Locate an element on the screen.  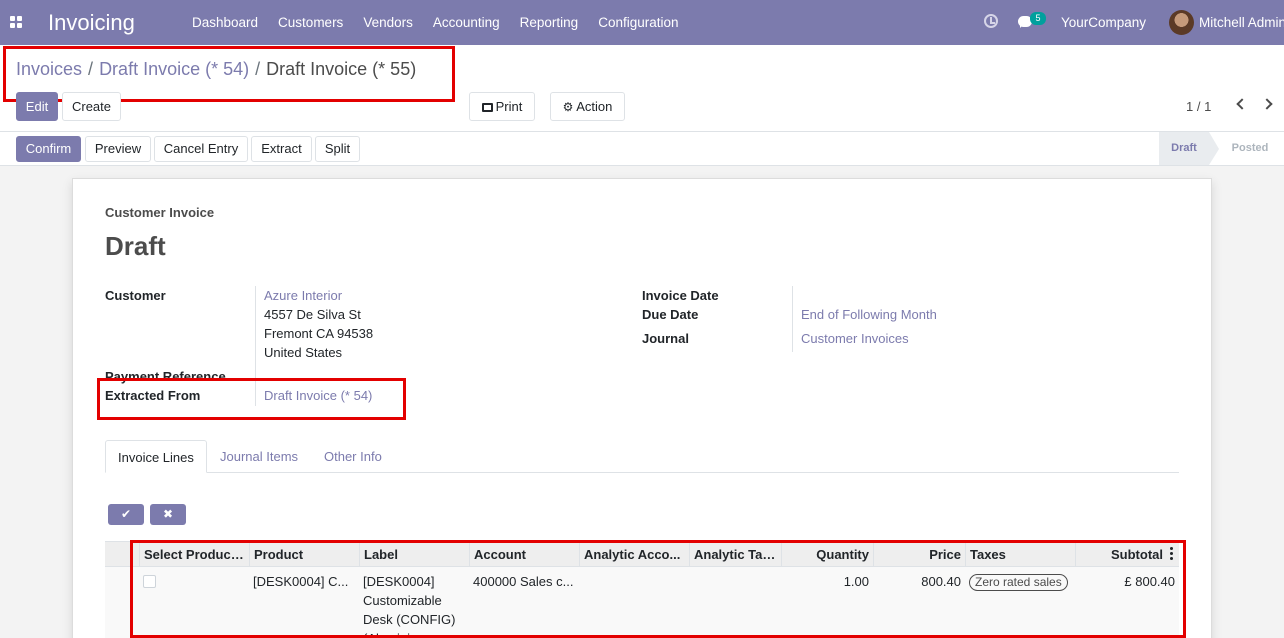
label-line: Customizable is located at coordinates (402, 600).